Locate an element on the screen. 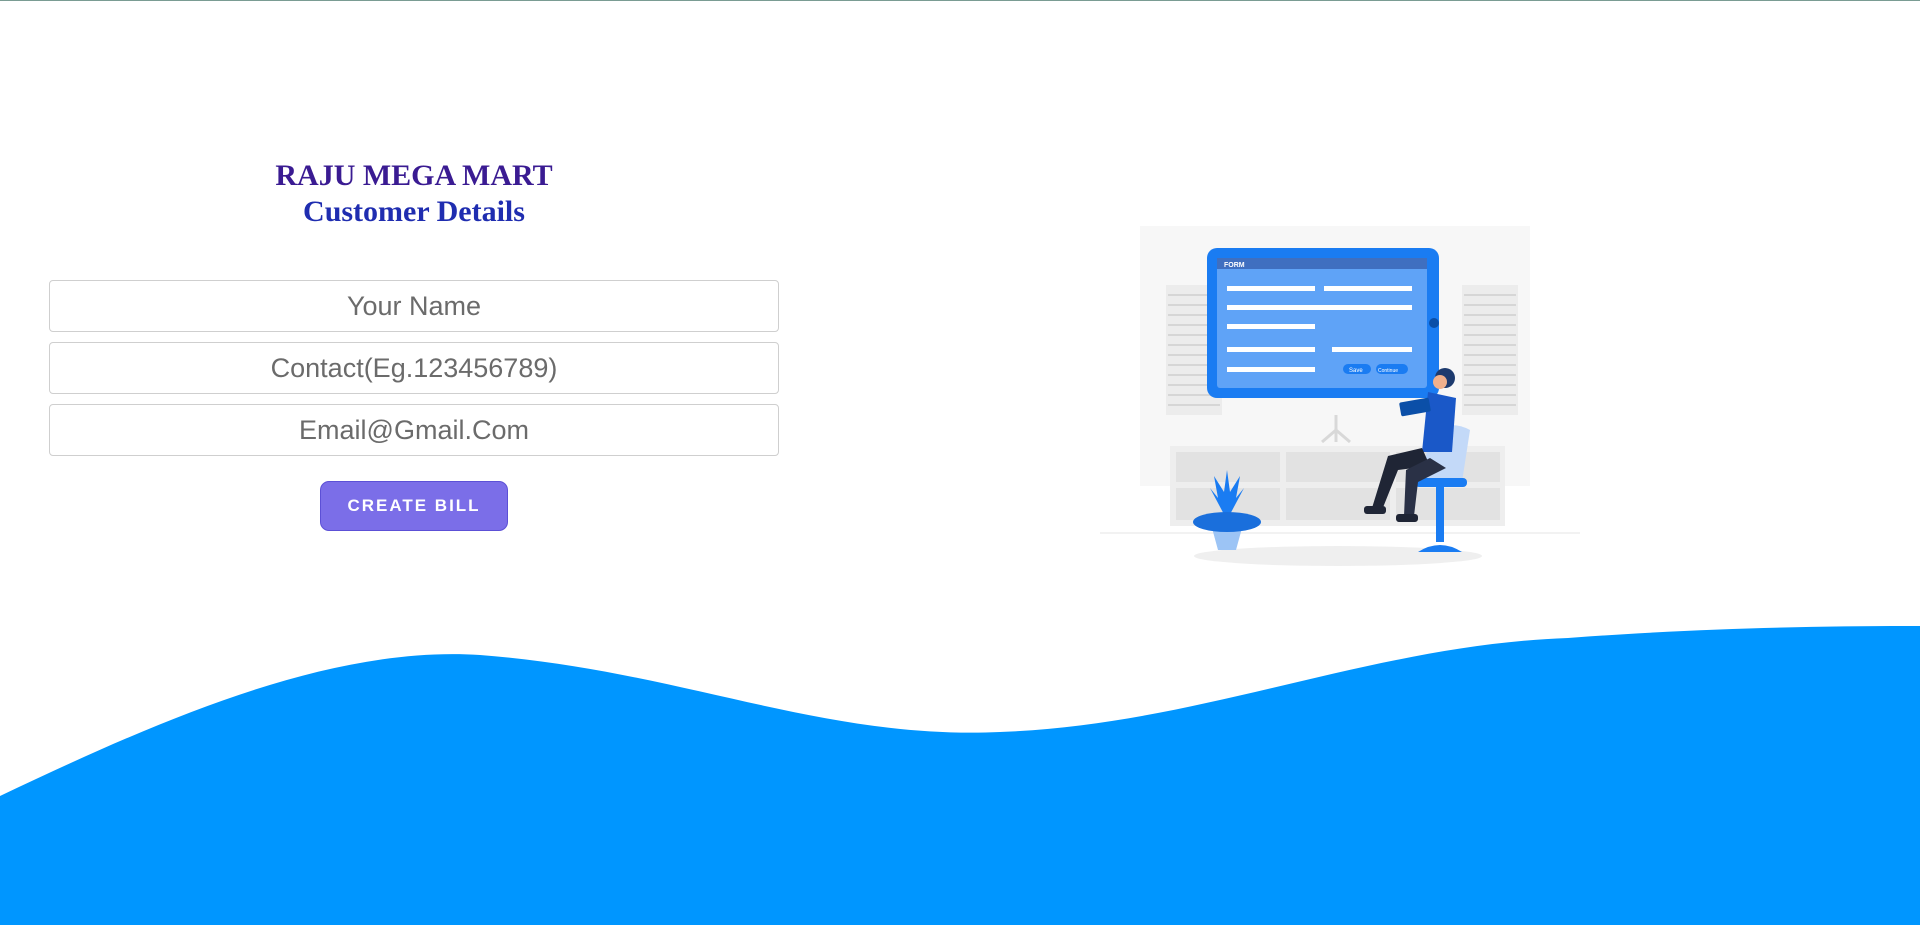  screen-save-label: Save is located at coordinates (1356, 371).